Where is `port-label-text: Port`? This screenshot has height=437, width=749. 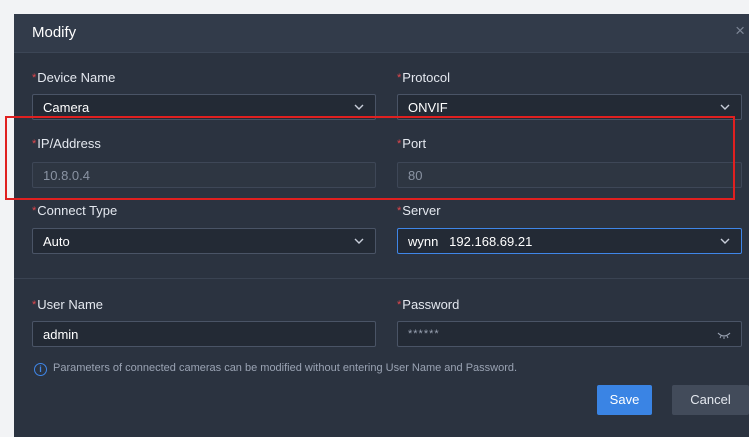 port-label-text: Port is located at coordinates (414, 143).